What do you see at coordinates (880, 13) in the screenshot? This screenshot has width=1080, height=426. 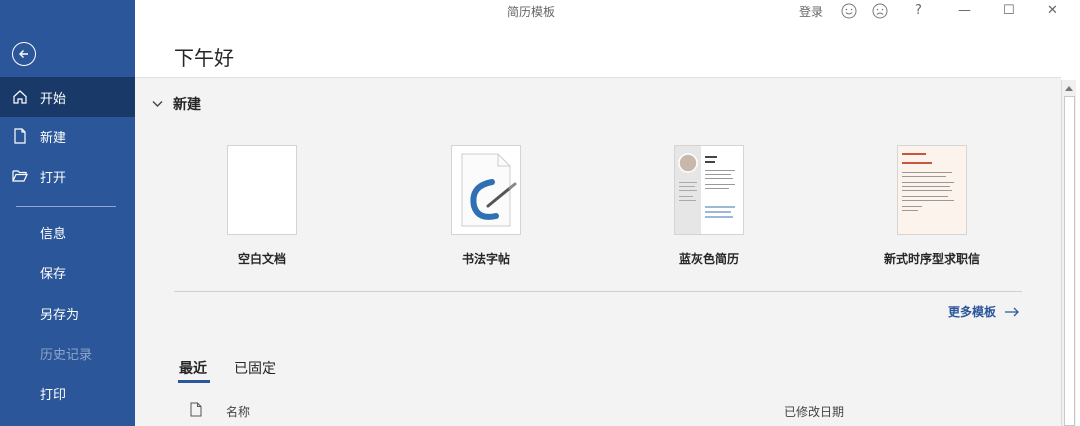 I see `frown-feedback-icon` at bounding box center [880, 13].